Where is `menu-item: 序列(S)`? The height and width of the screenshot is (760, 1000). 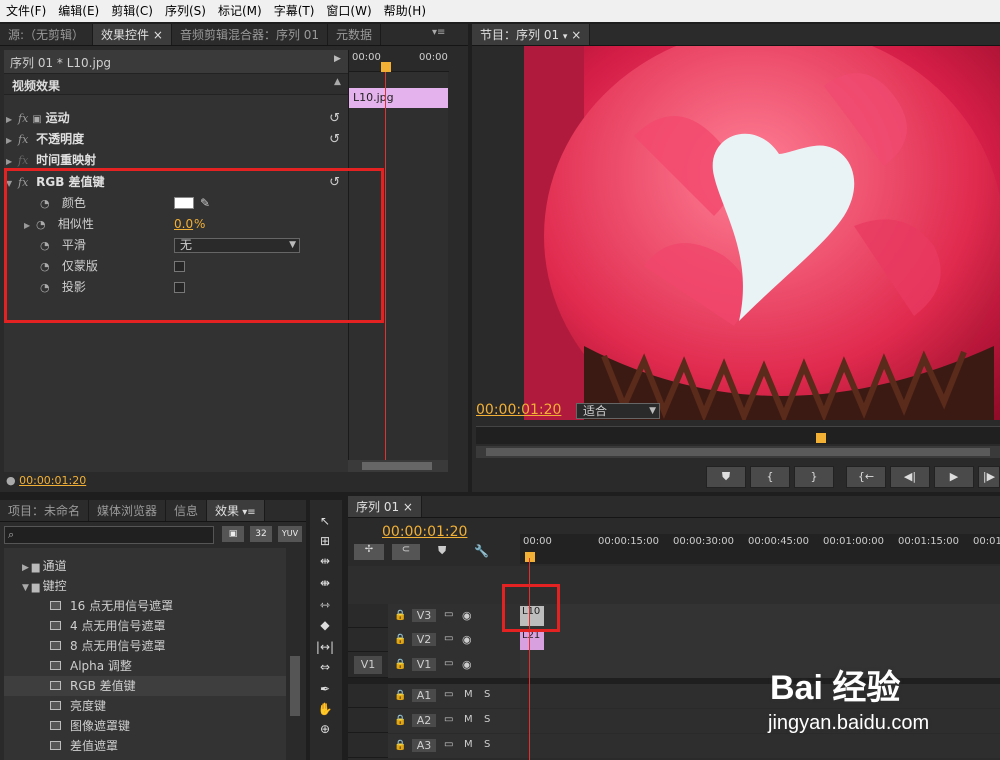
menu-item: 序列(S) is located at coordinates (185, 11).